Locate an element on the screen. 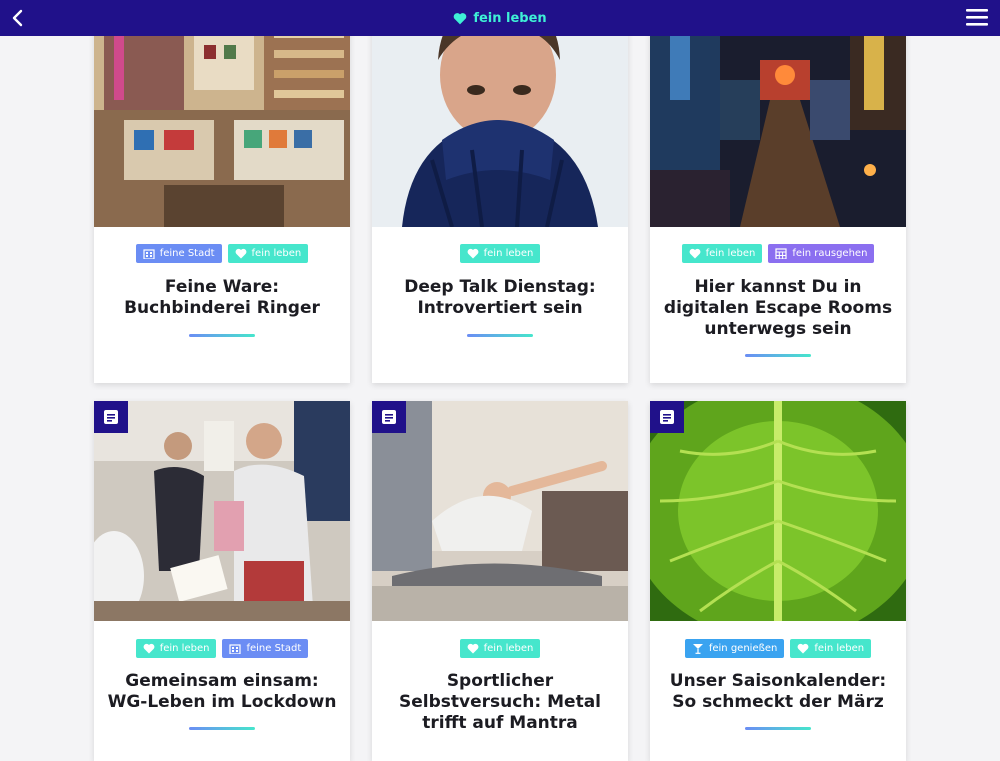 The image size is (1000, 761). brand-logo: fein leben is located at coordinates (500, 18).